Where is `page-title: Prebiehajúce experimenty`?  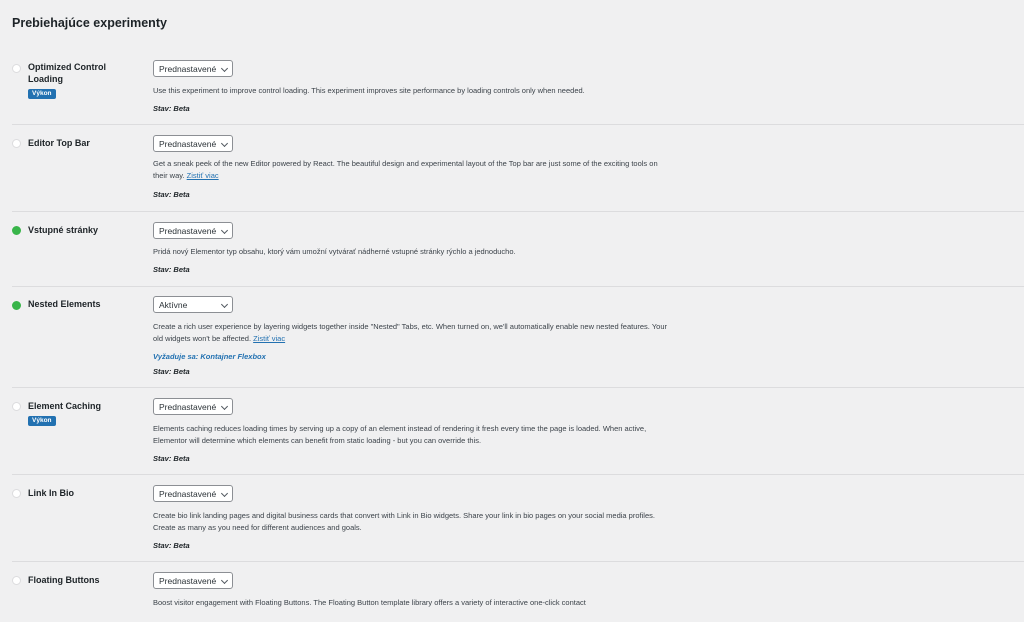
page-title: Prebiehajúce experimenty is located at coordinates (89, 23).